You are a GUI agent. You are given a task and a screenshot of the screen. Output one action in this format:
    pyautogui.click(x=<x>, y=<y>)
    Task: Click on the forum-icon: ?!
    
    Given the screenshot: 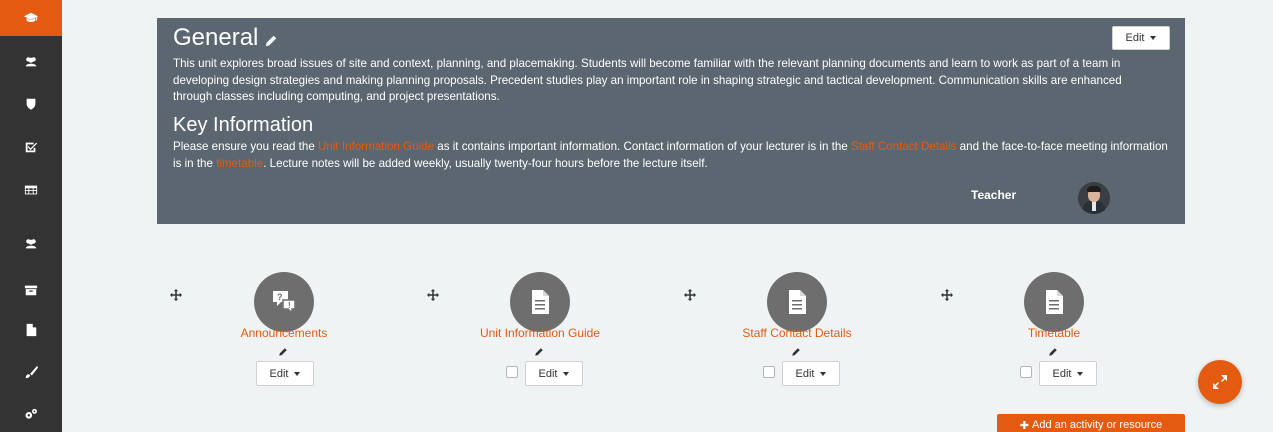 What is the action you would take?
    pyautogui.click(x=284, y=302)
    